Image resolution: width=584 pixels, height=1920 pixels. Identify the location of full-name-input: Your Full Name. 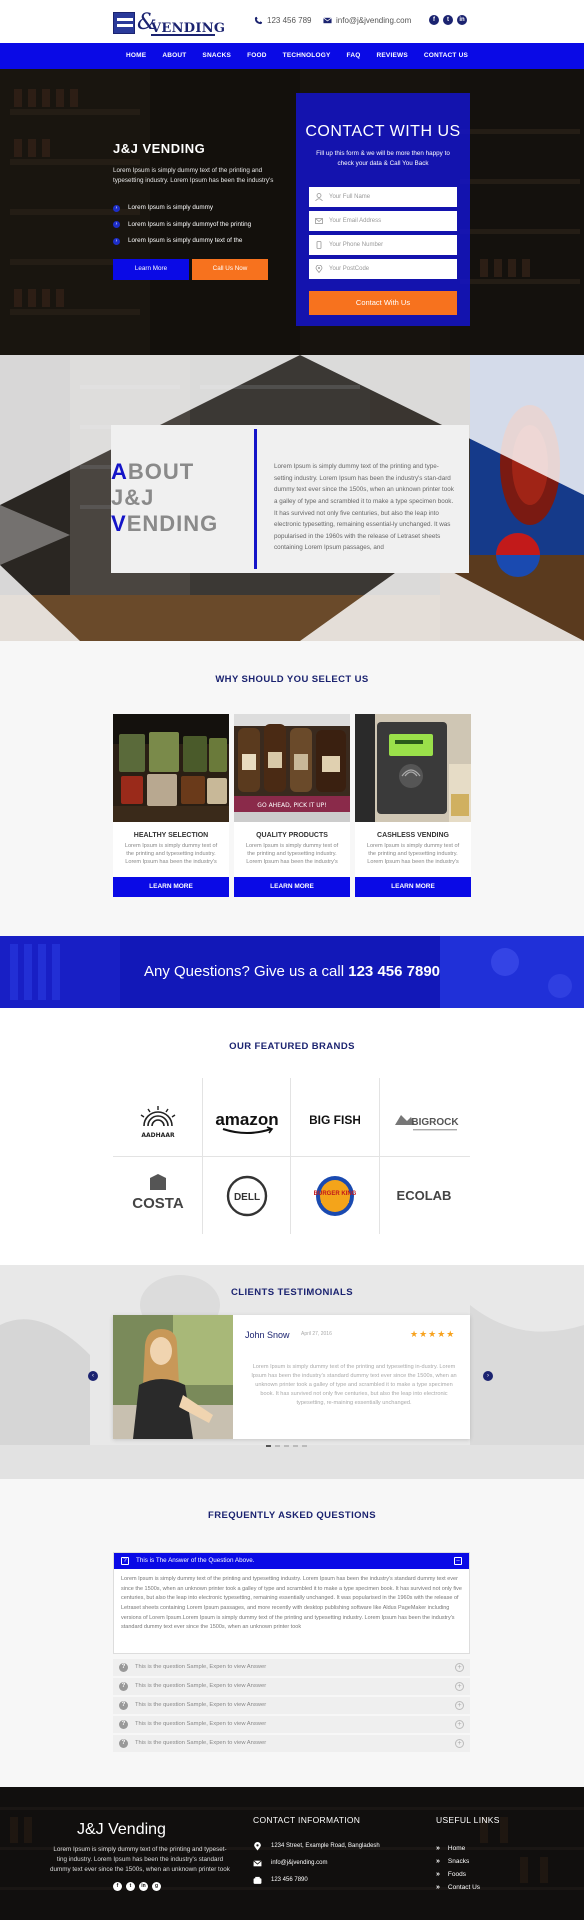
(383, 197).